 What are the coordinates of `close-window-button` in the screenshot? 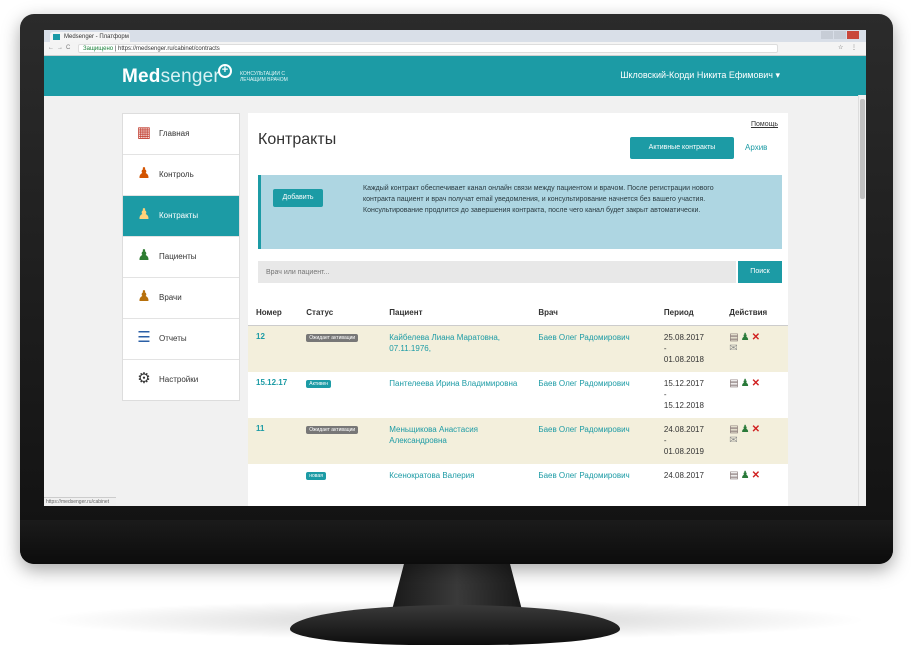 It's located at (853, 35).